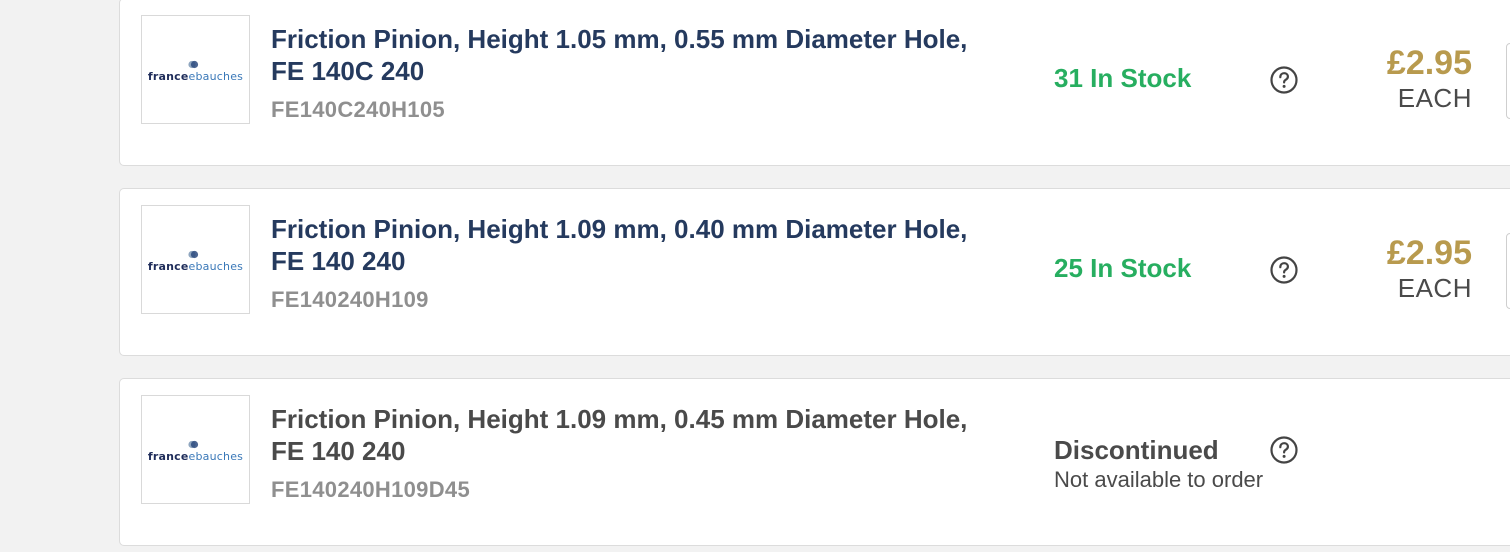 This screenshot has height=552, width=1510. Describe the element at coordinates (358, 109) in the screenshot. I see `product-sku: FE140C240H105` at that location.